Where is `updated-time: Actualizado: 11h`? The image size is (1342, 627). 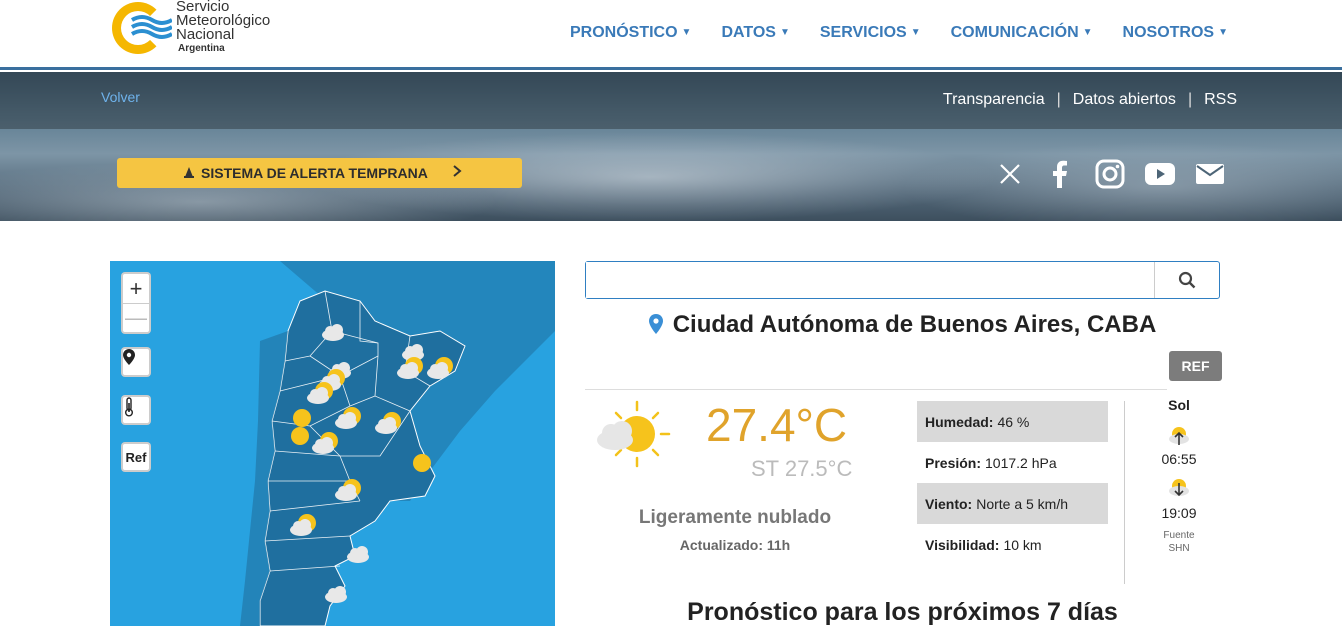 updated-time: Actualizado: 11h is located at coordinates (735, 545).